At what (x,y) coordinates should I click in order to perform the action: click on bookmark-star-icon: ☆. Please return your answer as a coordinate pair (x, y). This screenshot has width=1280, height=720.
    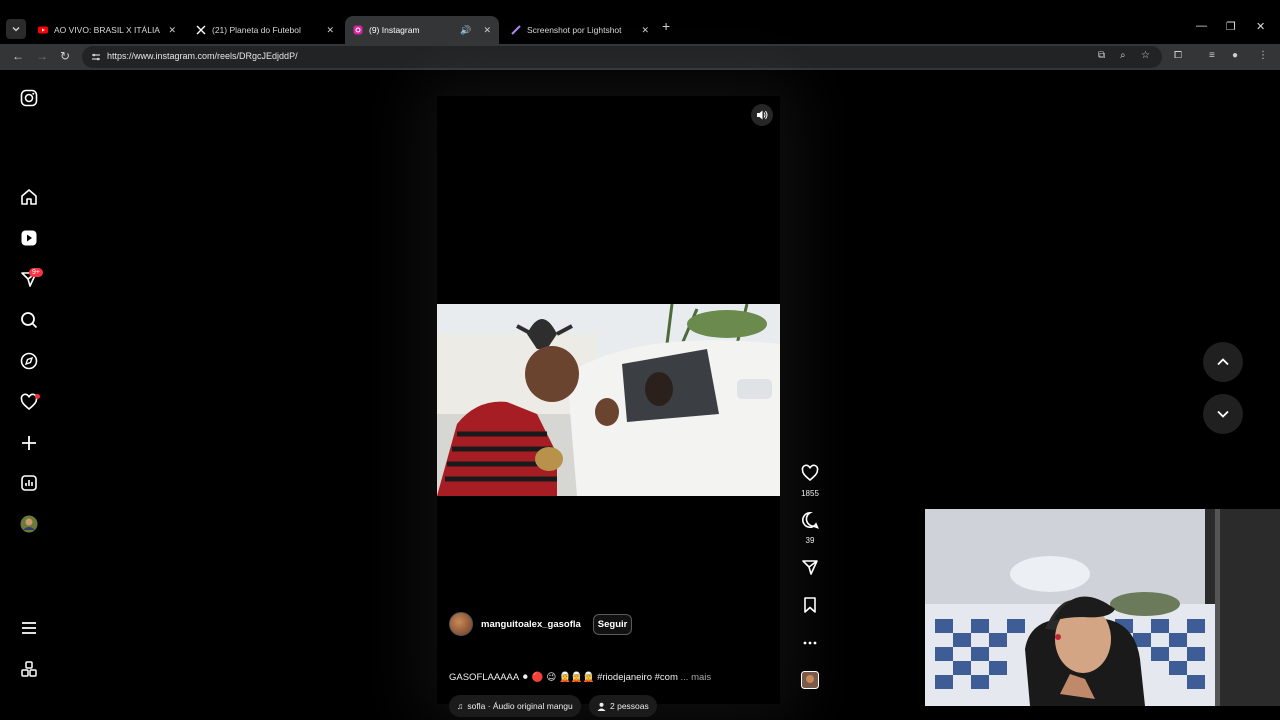
    Looking at the image, I should click on (1145, 55).